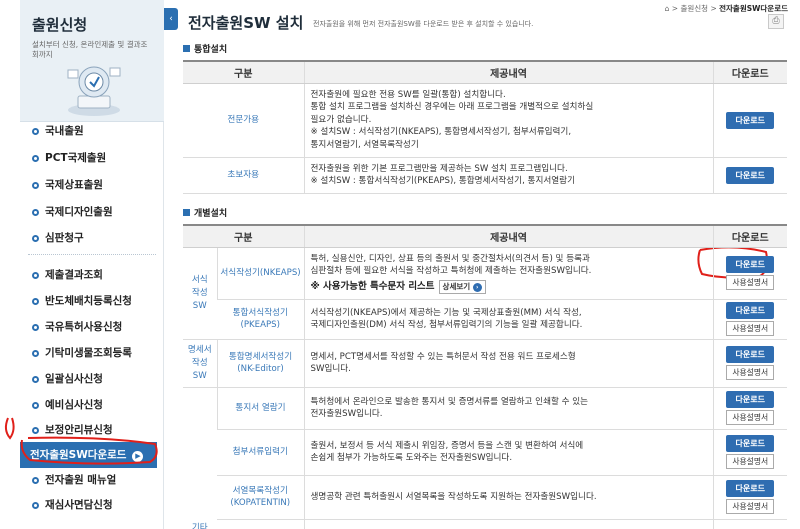 The image size is (800, 529). What do you see at coordinates (243, 120) in the screenshot?
I see `category-cell: 전문가용` at bounding box center [243, 120].